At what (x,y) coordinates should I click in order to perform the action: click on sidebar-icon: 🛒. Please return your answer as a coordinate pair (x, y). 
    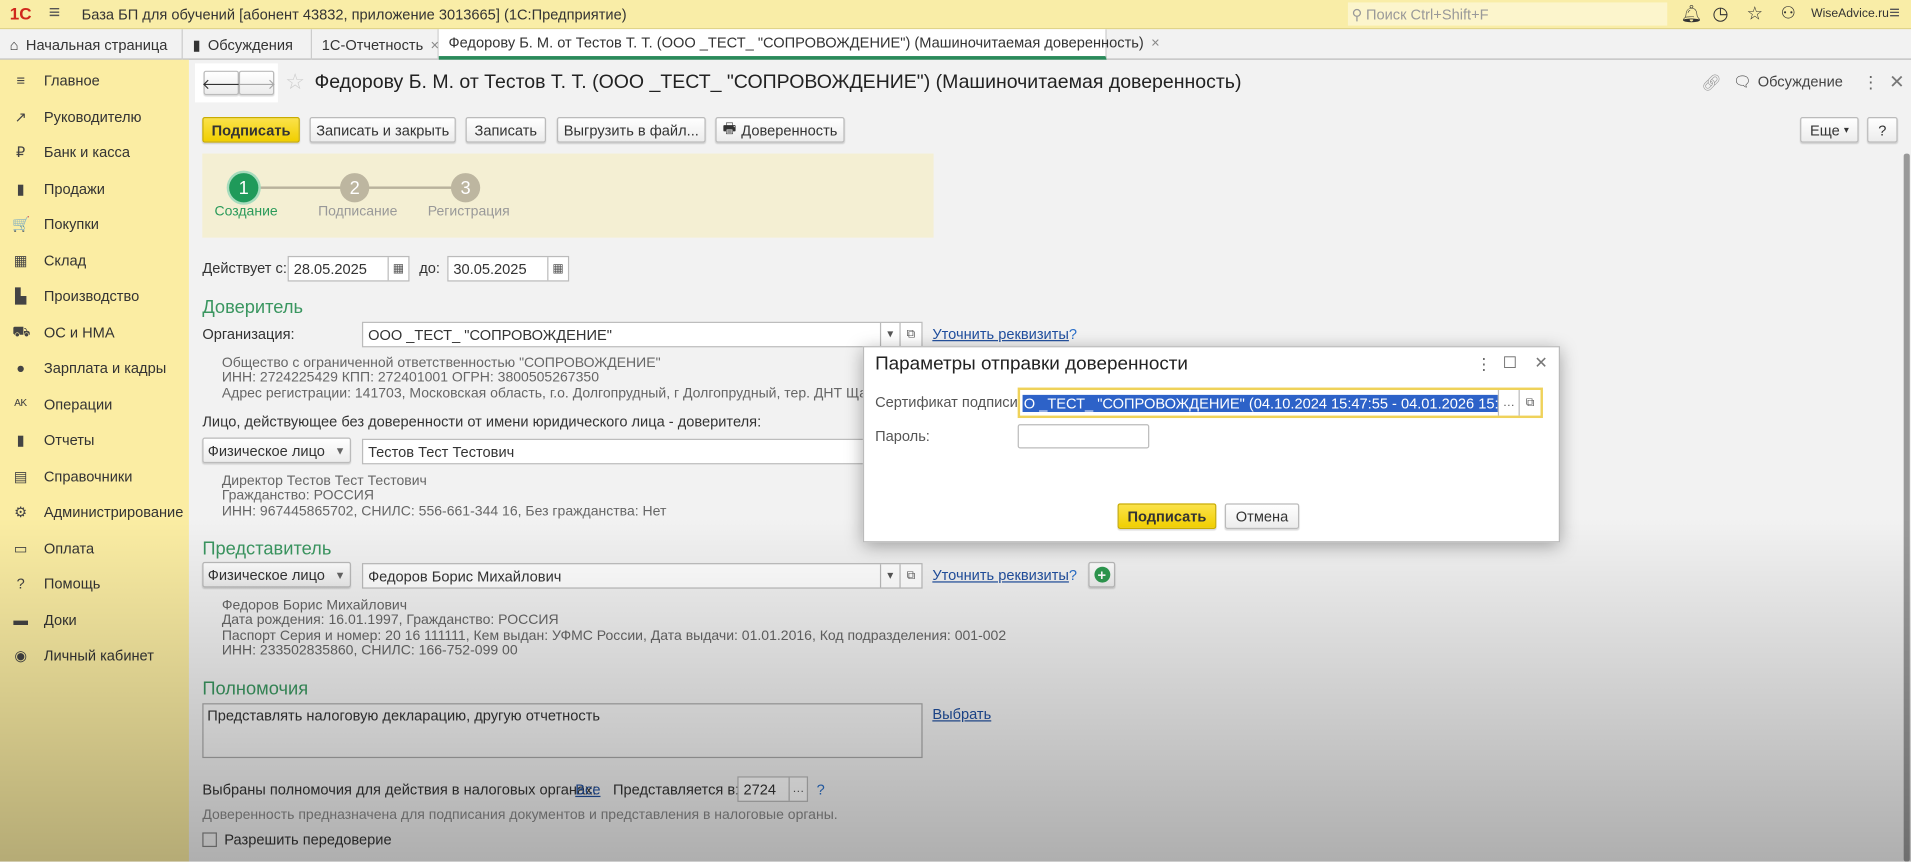
    Looking at the image, I should click on (21, 224).